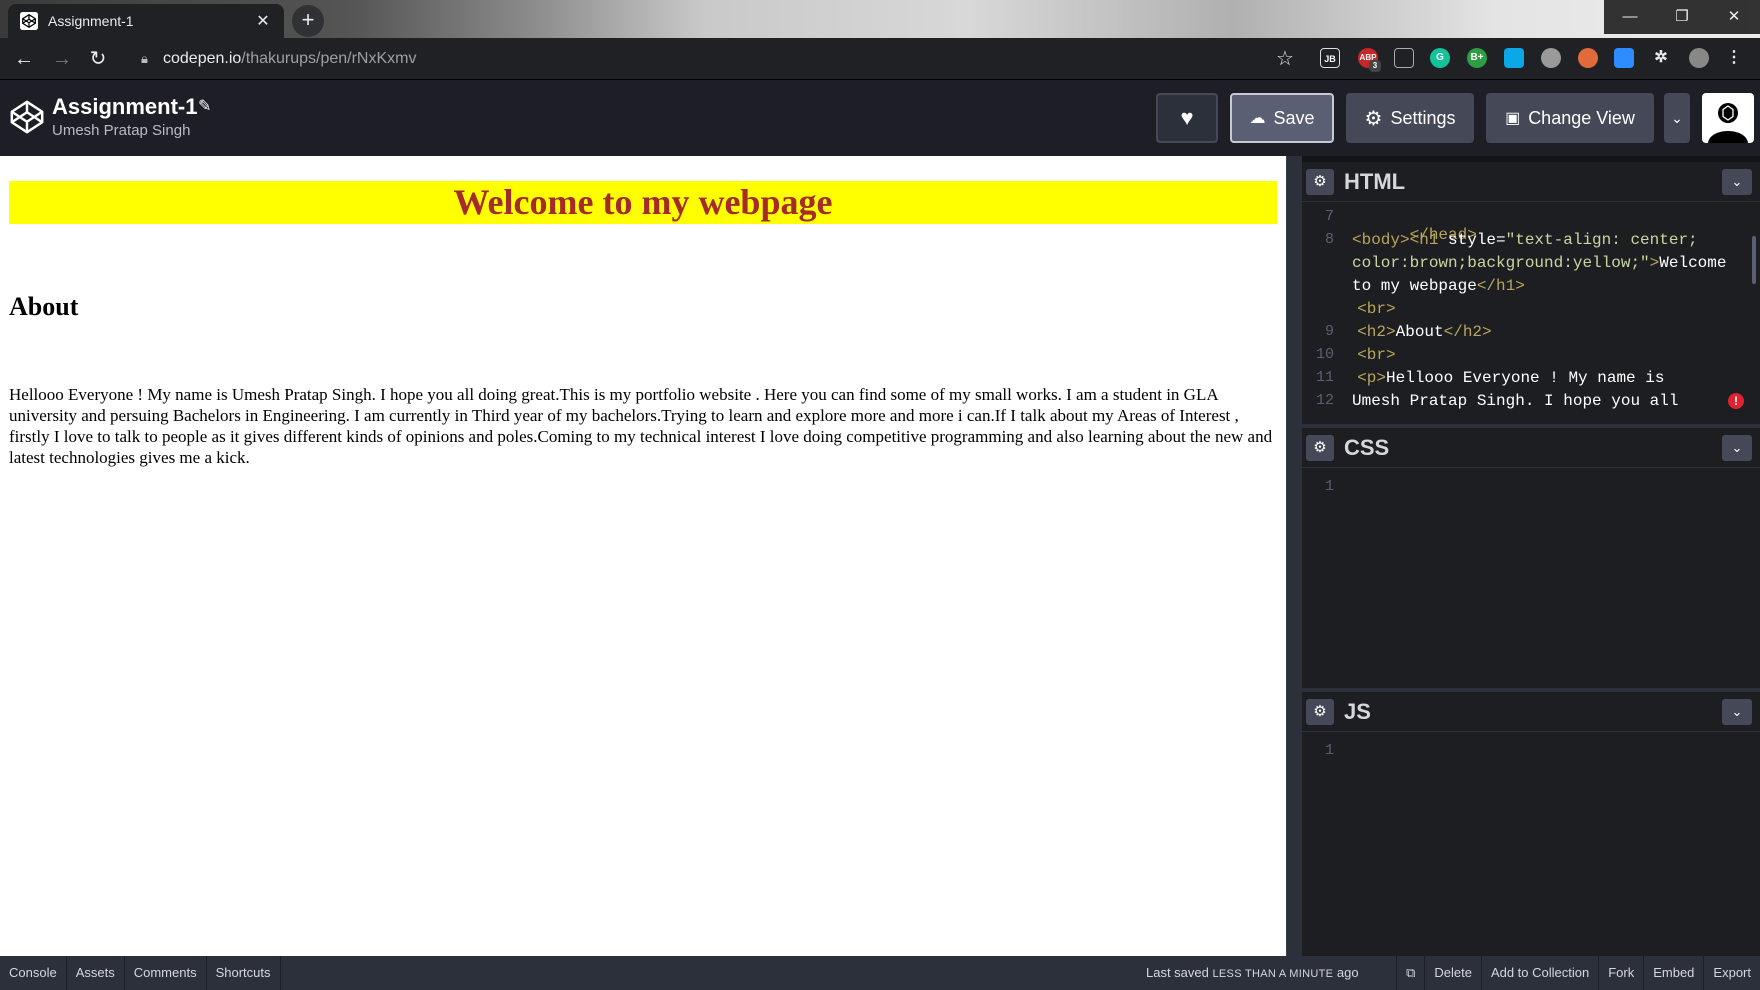 The width and height of the screenshot is (1760, 990). I want to click on chevron-down-icon: ⌄, so click(1677, 117).